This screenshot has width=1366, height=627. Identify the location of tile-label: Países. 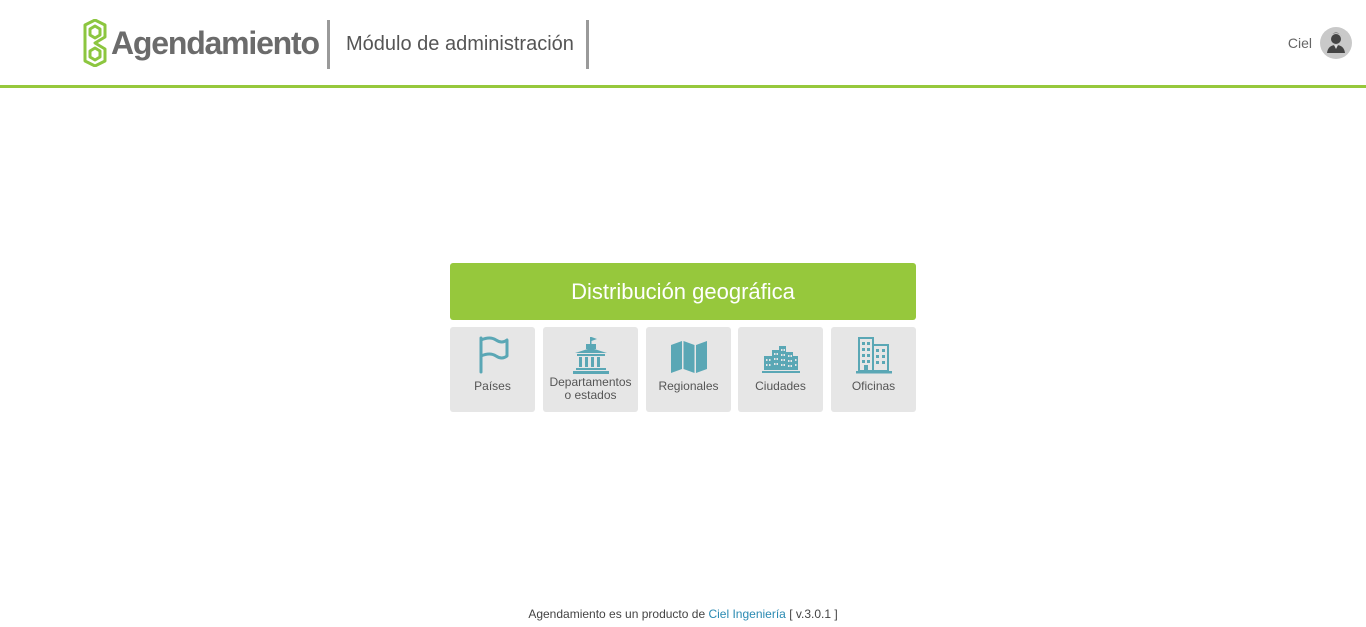
(492, 386).